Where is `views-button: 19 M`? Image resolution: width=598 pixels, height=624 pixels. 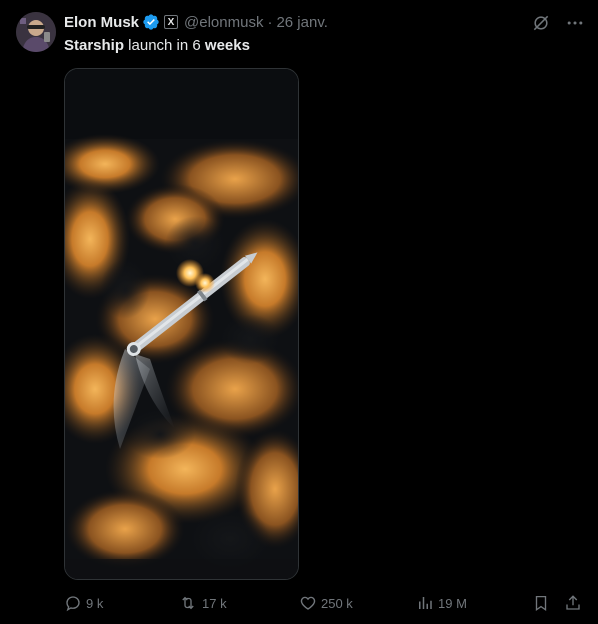 views-button: 19 M is located at coordinates (441, 603).